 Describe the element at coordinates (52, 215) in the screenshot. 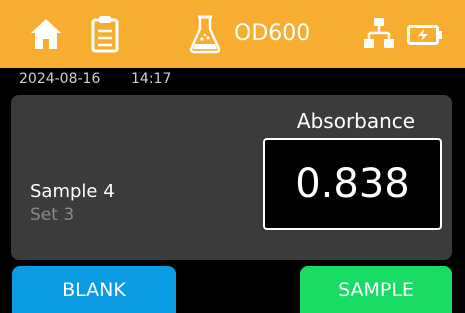

I see `set-name: Set 3` at that location.